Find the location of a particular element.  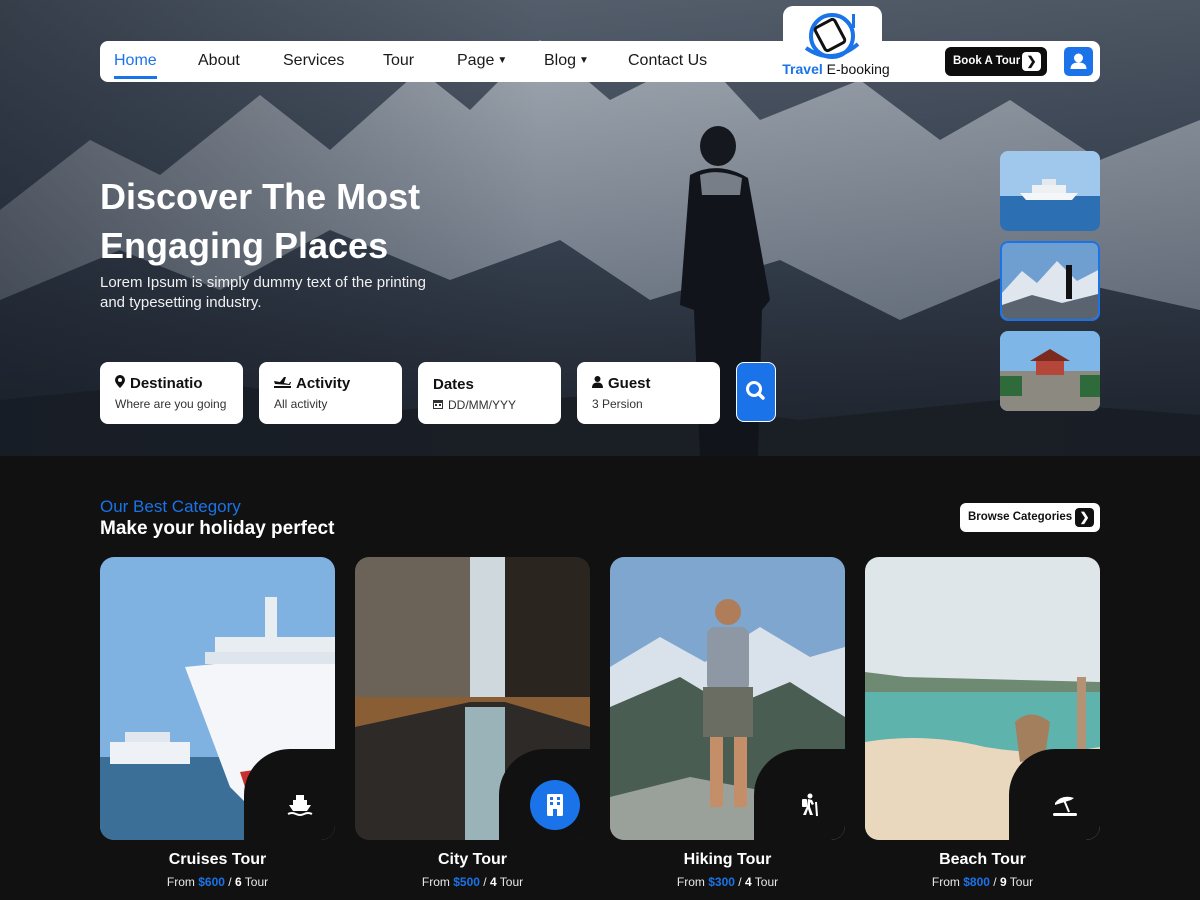

person-icon is located at coordinates (597, 383).